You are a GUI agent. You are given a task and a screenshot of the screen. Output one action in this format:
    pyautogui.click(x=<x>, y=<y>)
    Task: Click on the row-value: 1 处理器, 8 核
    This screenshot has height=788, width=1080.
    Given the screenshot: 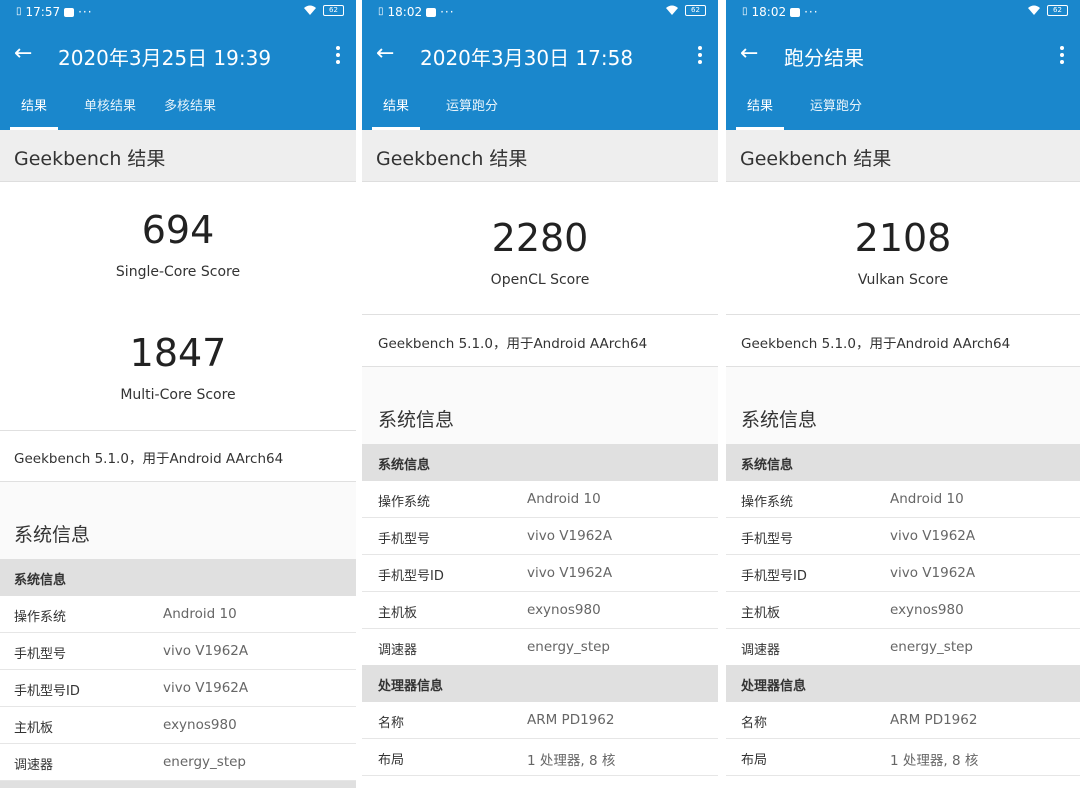 What is the action you would take?
    pyautogui.click(x=934, y=761)
    